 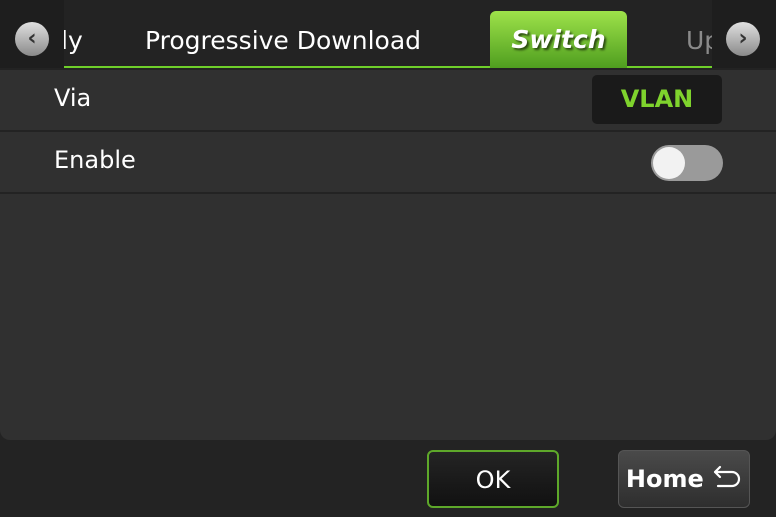 I want to click on via-row: Via VLAN, so click(x=388, y=101).